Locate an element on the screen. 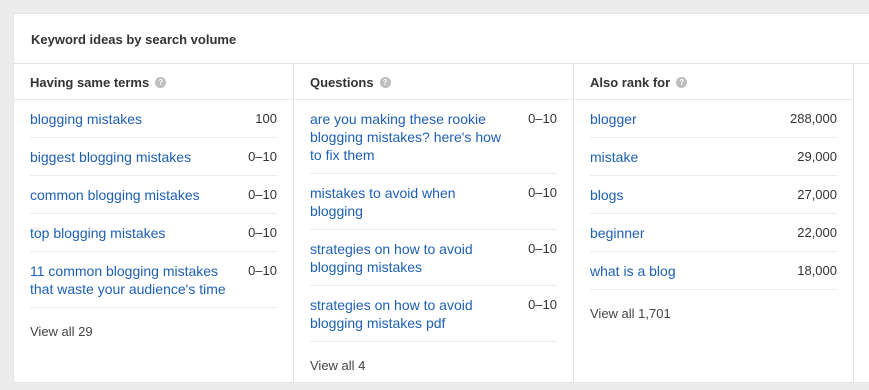 Image resolution: width=869 pixels, height=390 pixels. column-header-label: Also rank for is located at coordinates (630, 82).